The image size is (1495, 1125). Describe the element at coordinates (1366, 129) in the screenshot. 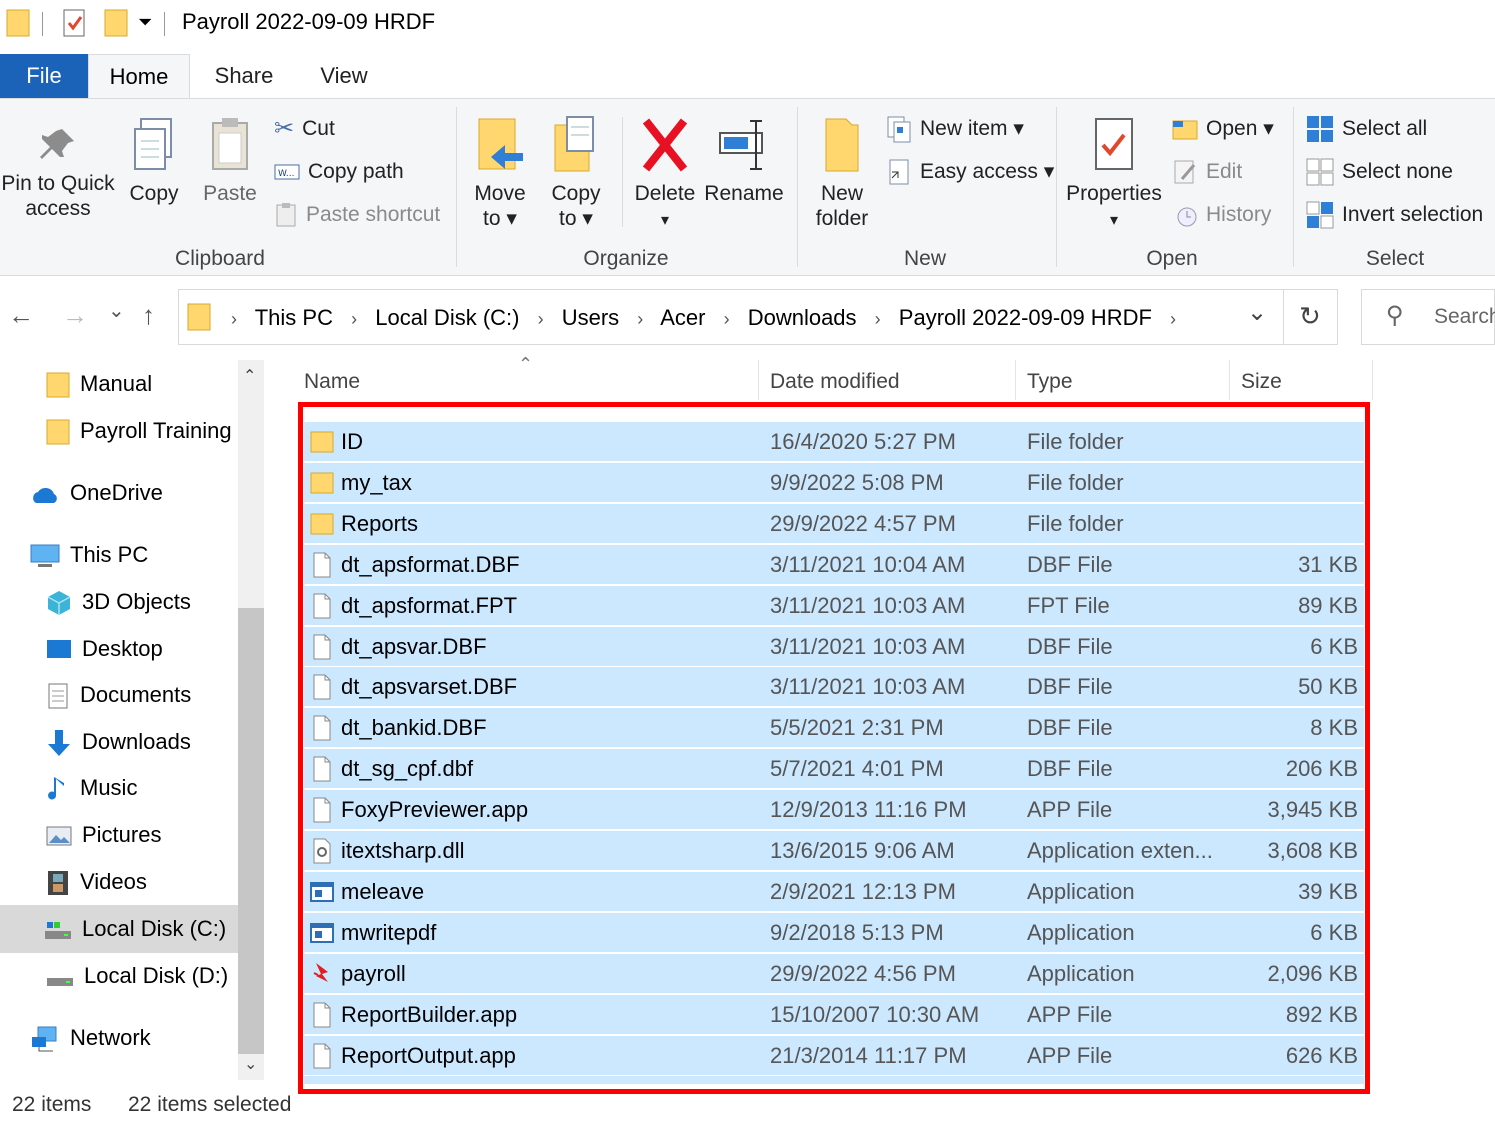

I see `select-all-button: Select all` at that location.